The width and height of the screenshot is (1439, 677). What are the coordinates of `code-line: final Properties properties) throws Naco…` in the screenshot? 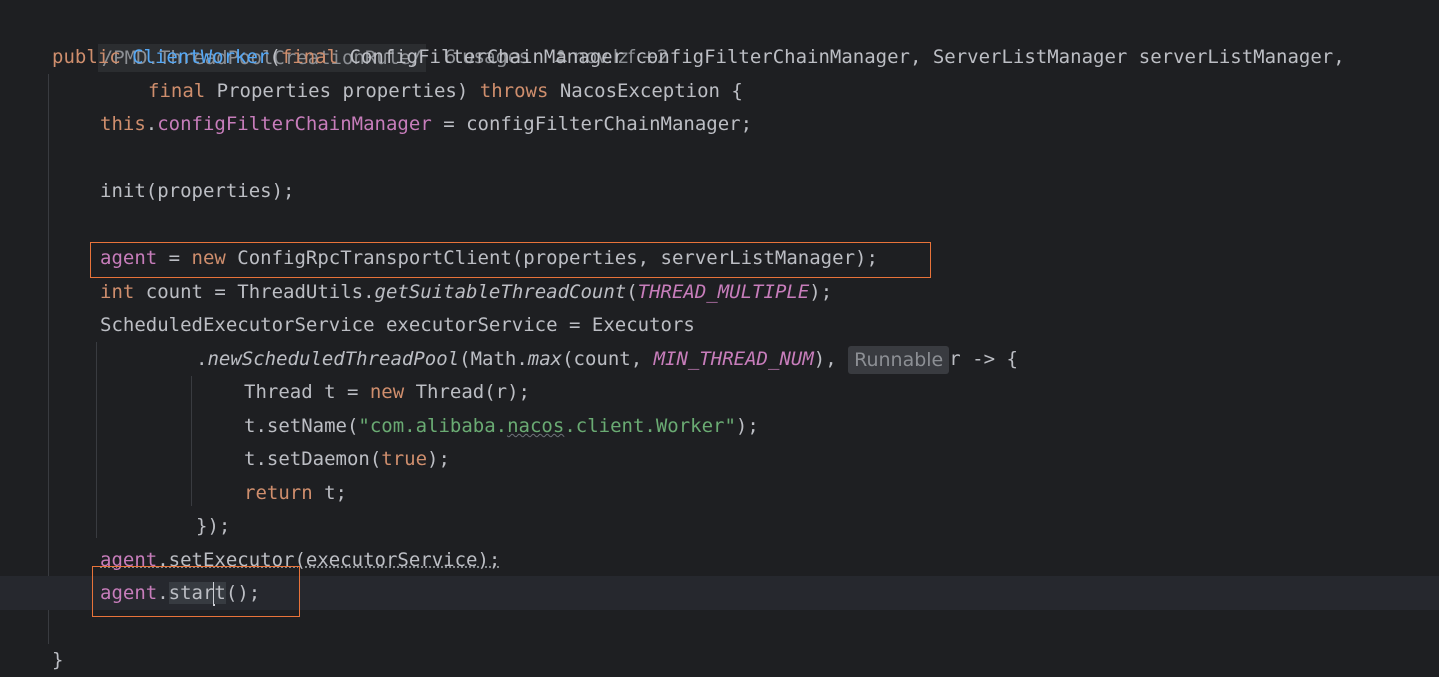 It's located at (445, 91).